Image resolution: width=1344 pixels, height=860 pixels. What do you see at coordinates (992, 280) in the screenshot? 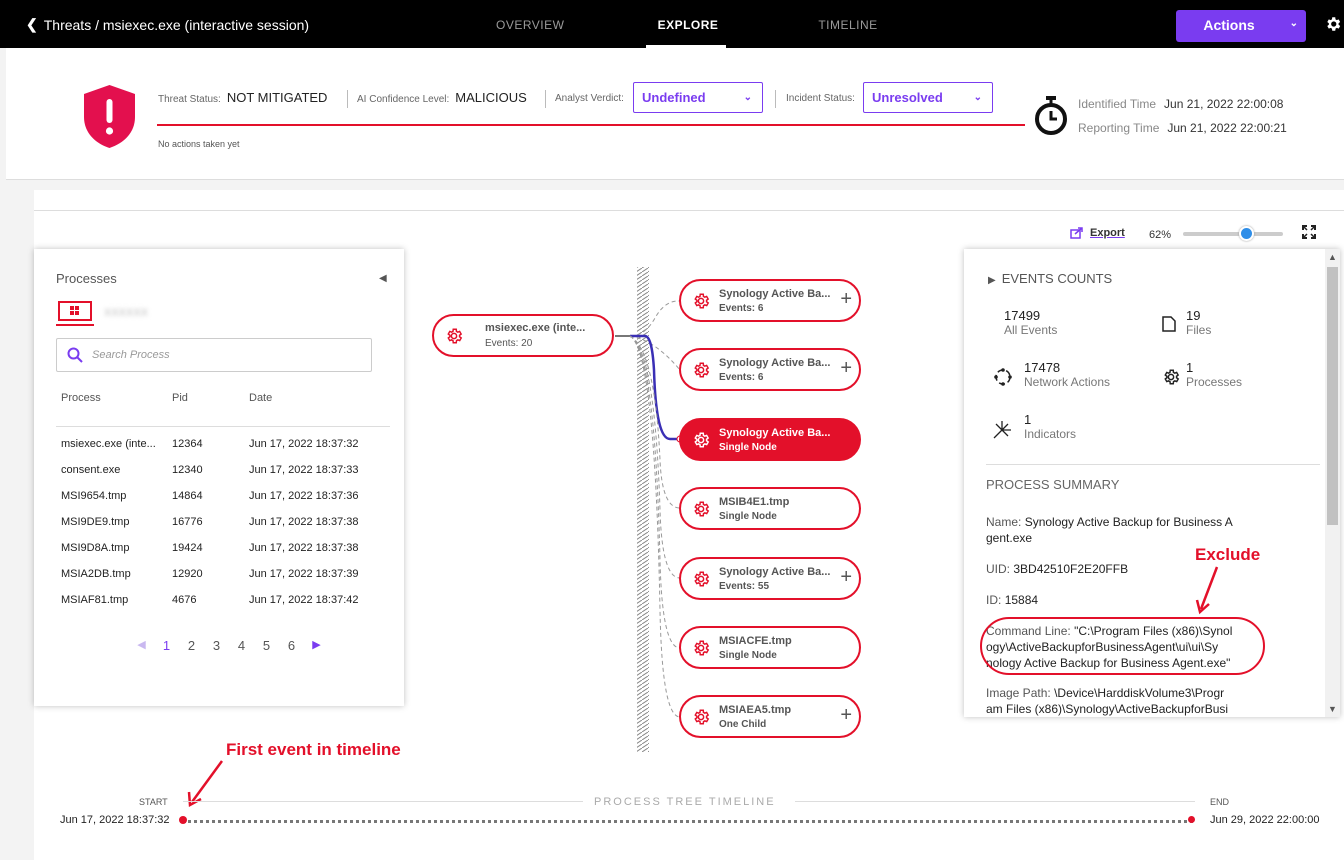
I see `caret-right-icon: ▶` at bounding box center [992, 280].